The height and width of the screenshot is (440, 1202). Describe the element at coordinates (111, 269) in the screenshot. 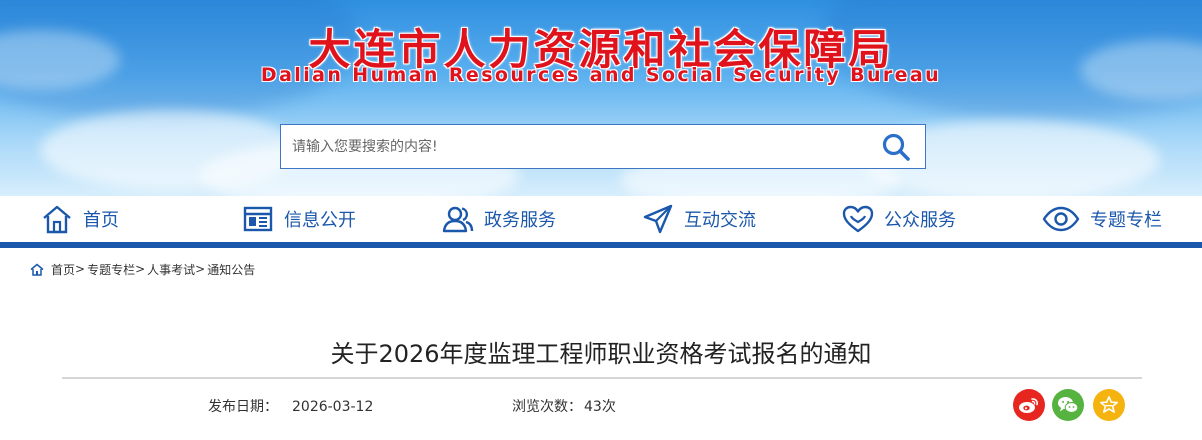

I see `breadcrumb-link-special-topics: 专题专栏` at that location.